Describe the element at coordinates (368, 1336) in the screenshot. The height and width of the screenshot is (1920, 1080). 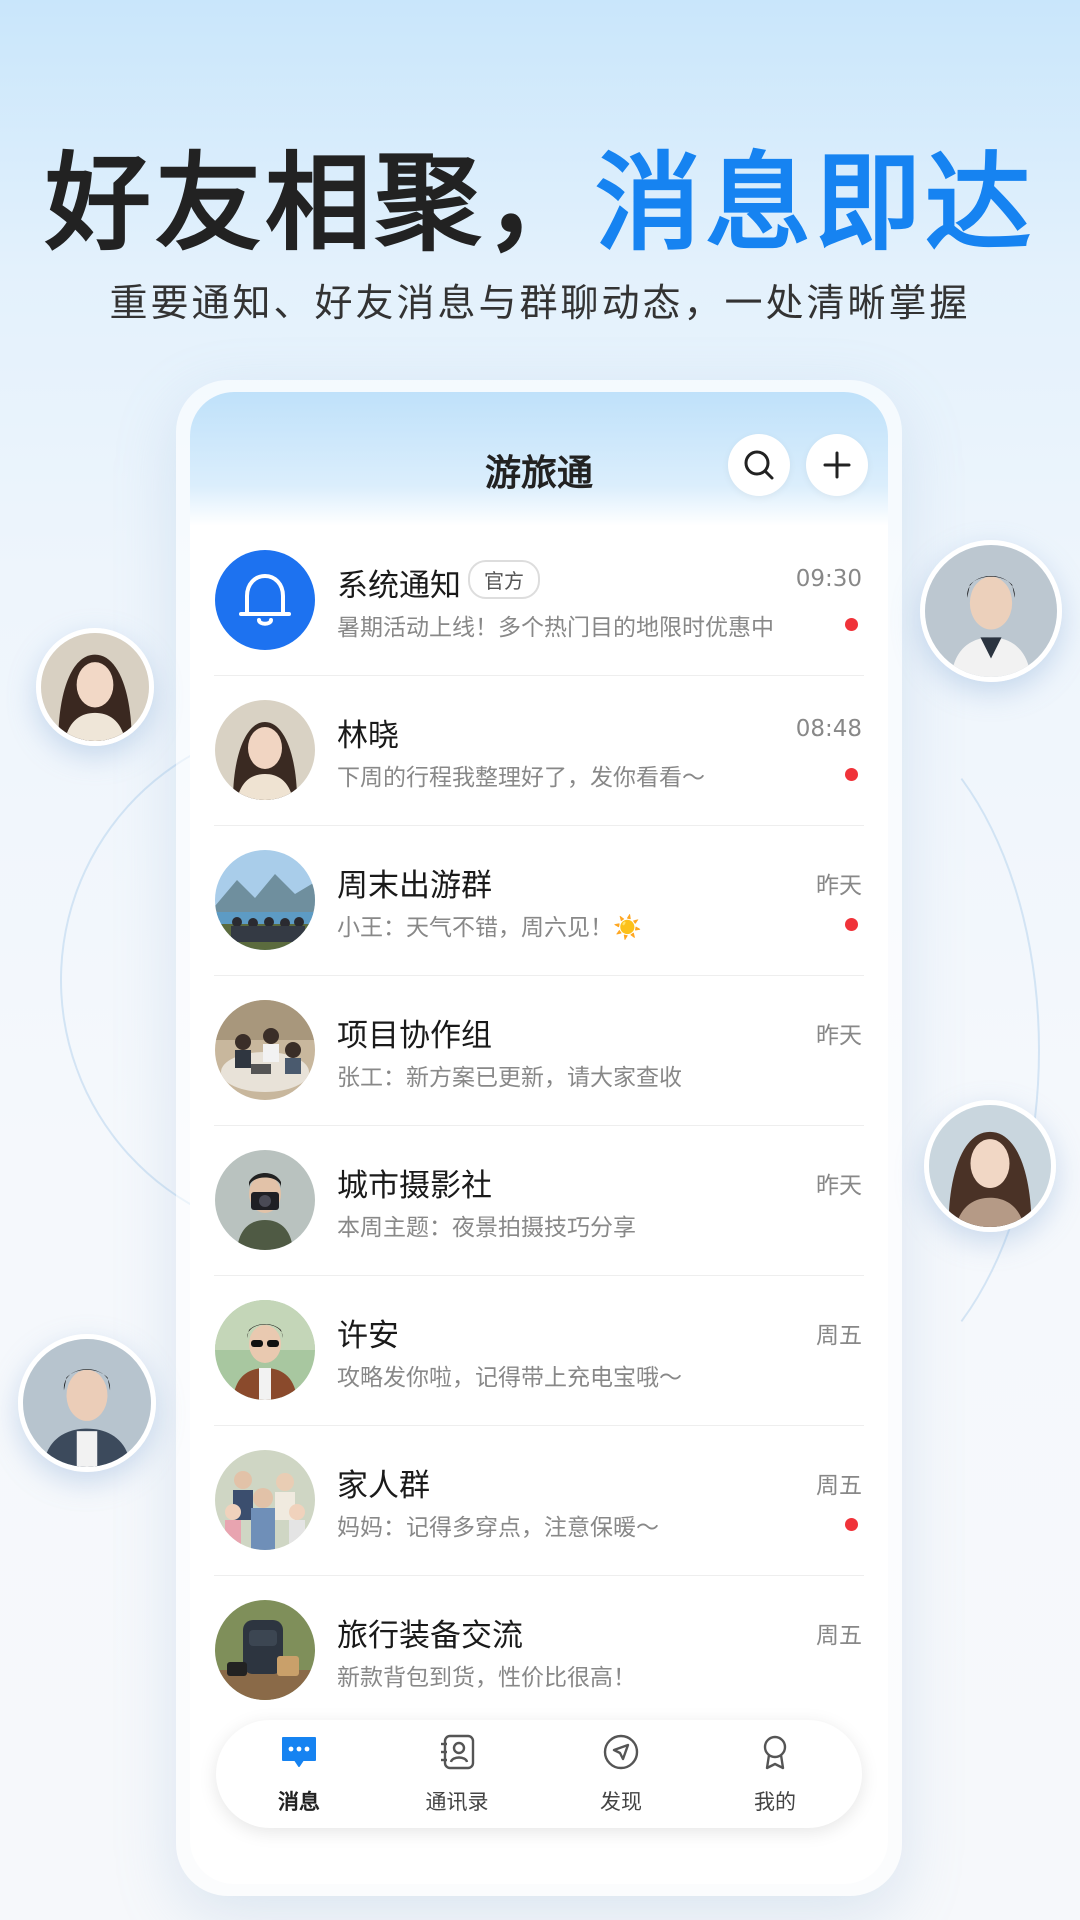
I see `conversation-name: 许安` at that location.